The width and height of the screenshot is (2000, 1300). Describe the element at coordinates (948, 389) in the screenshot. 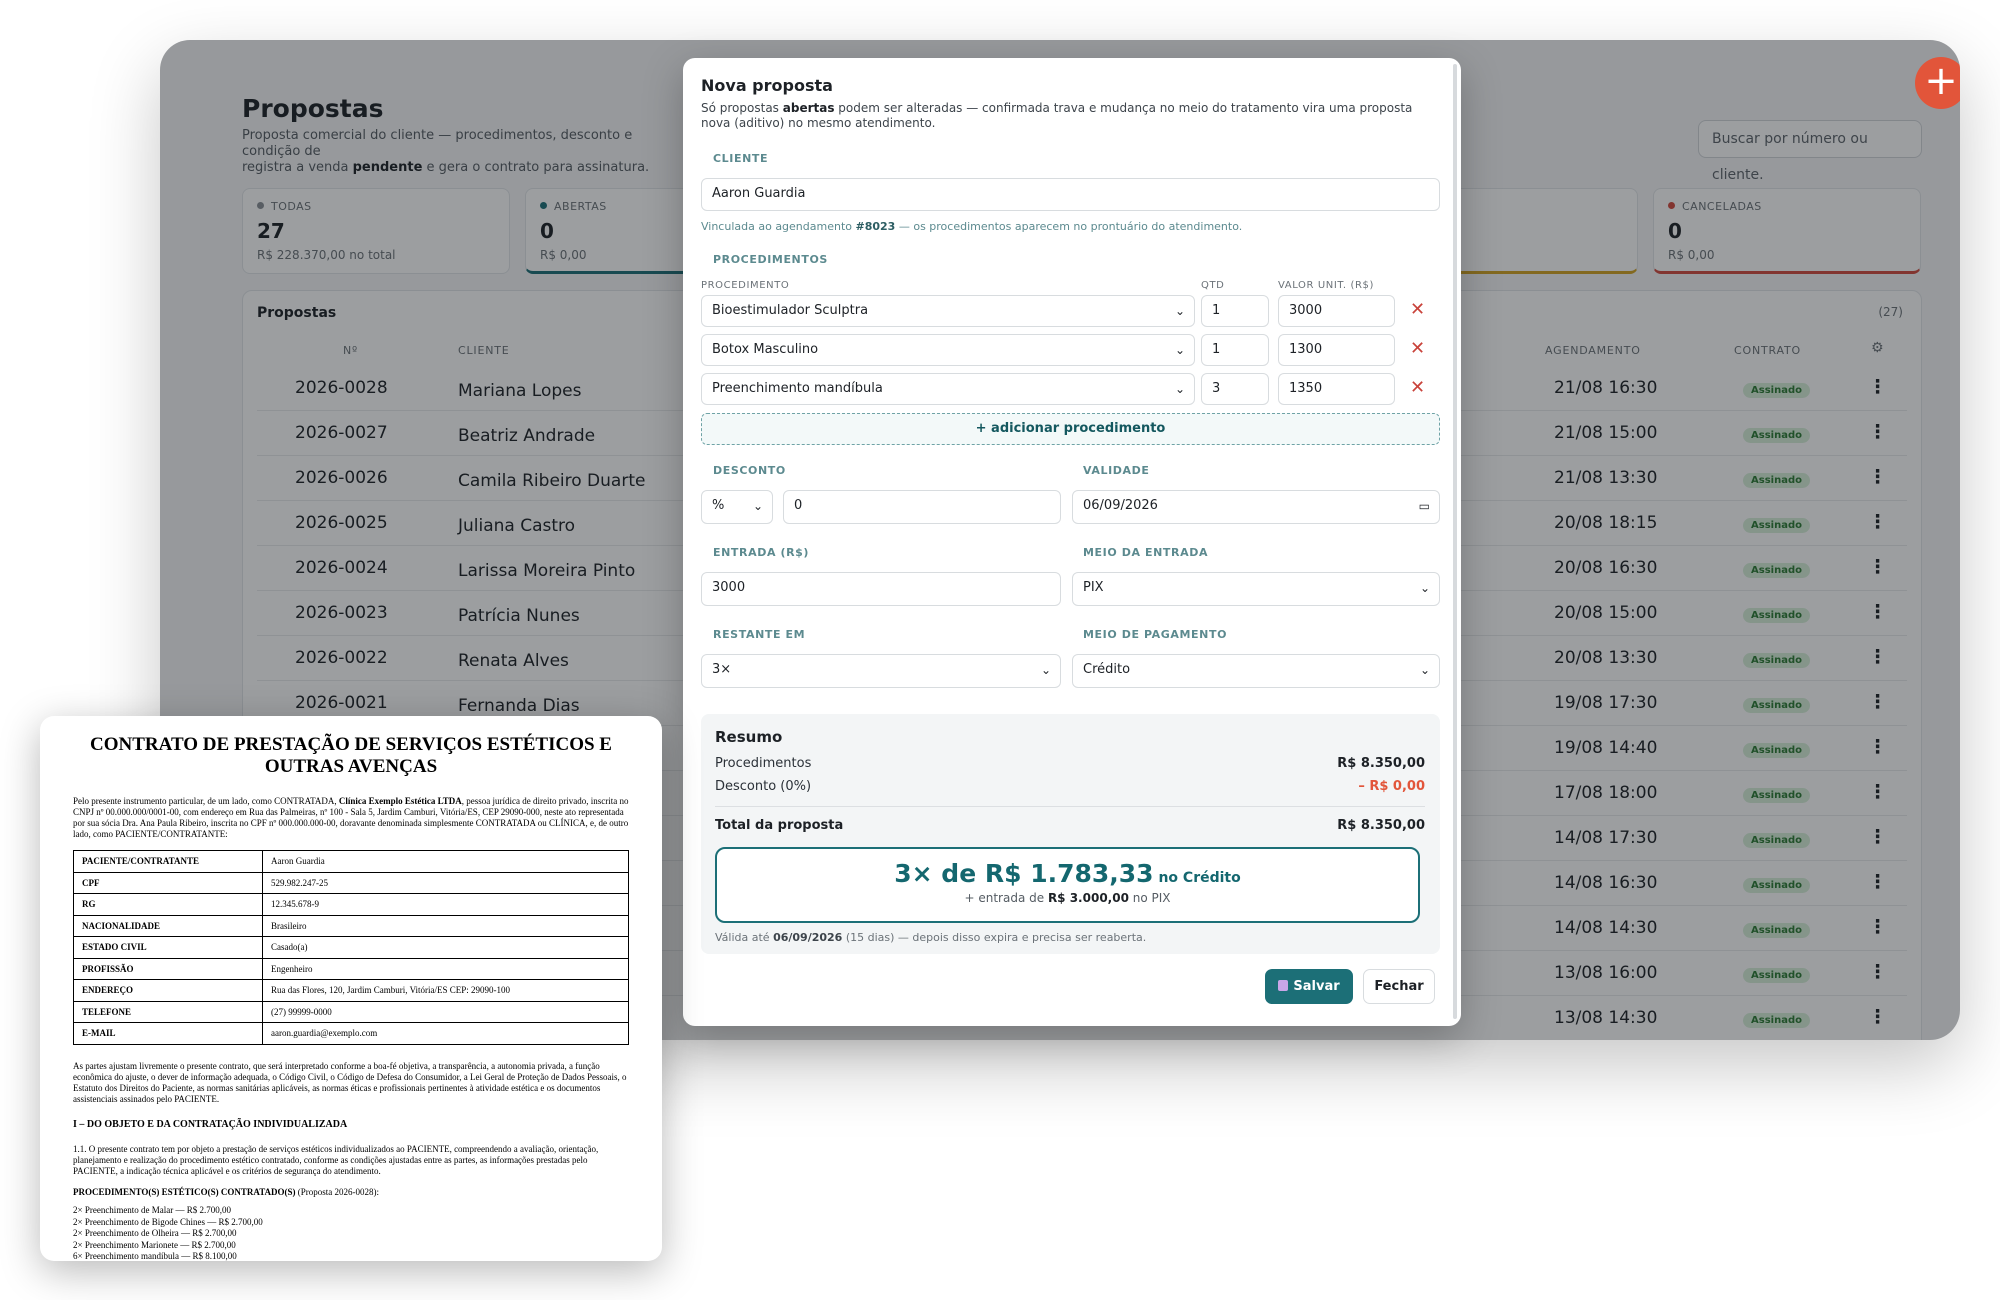

I see `procedure-select: Preenchimento mandíbula ⌄` at that location.